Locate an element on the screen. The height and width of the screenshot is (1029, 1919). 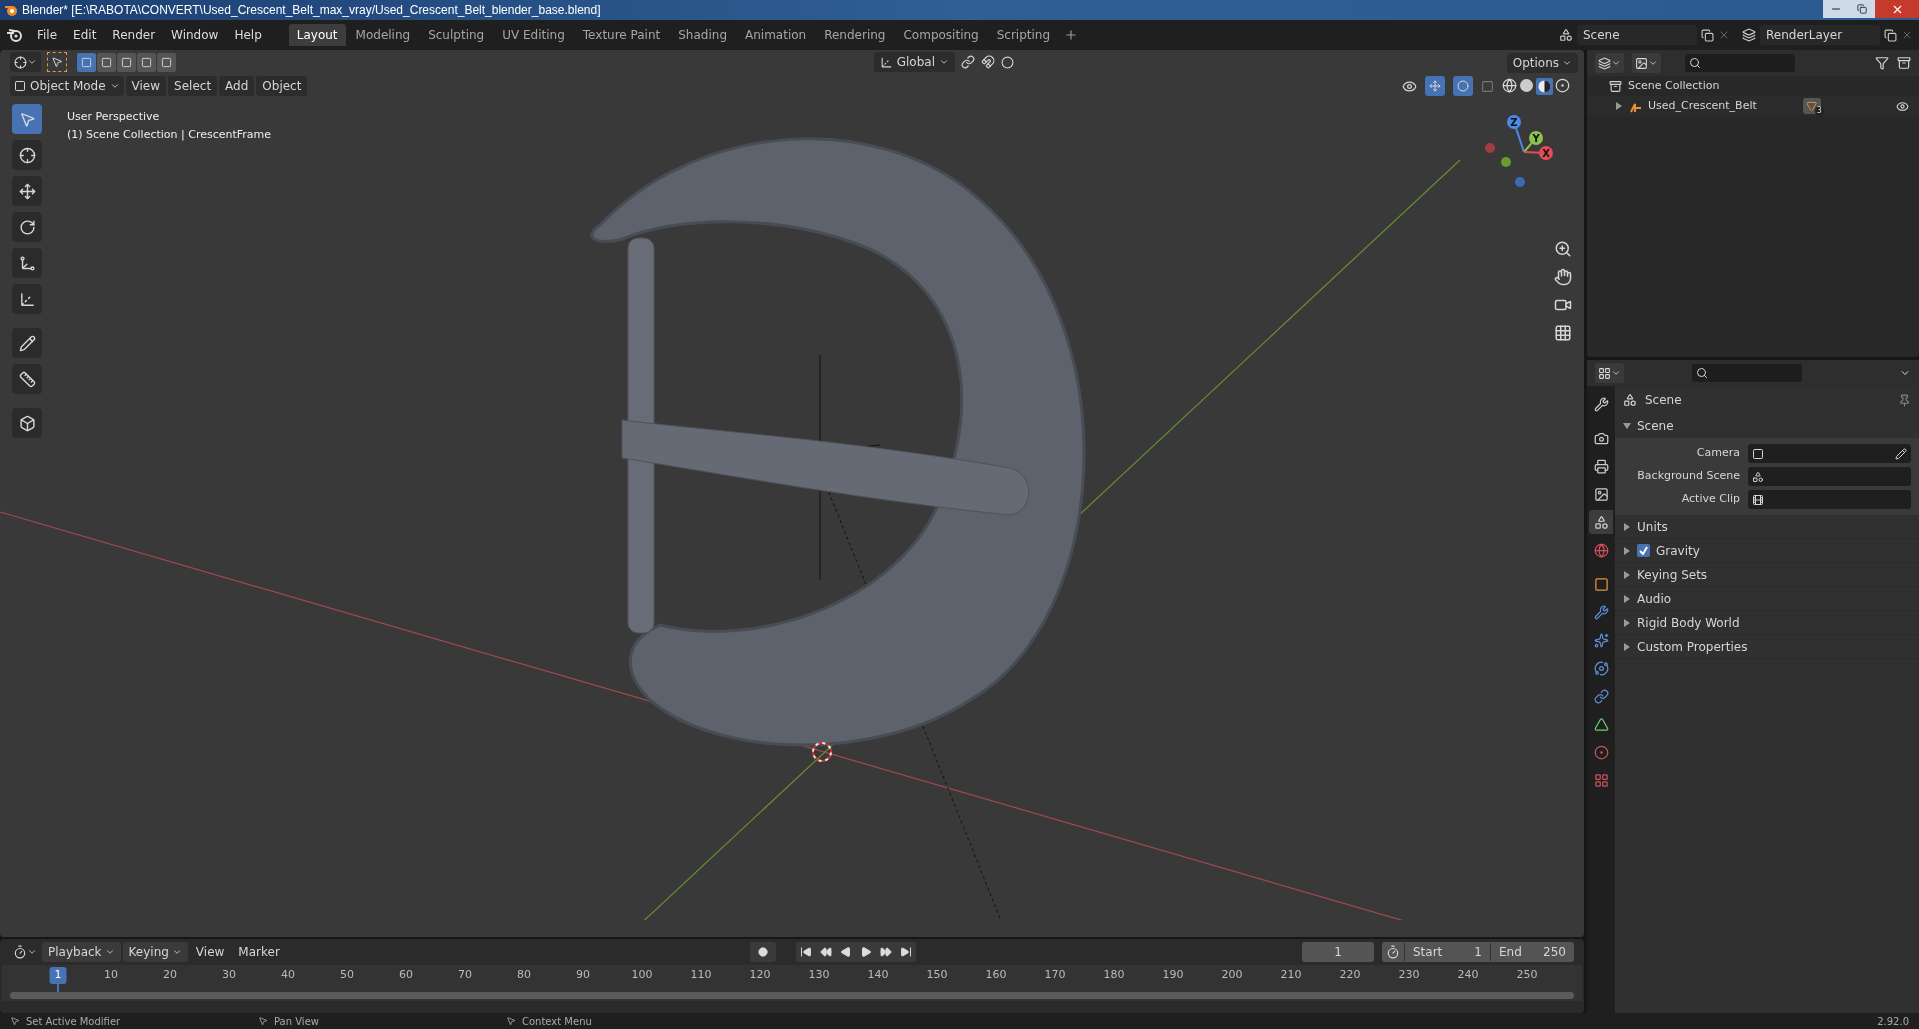
filter-icon is located at coordinates (1882, 63).